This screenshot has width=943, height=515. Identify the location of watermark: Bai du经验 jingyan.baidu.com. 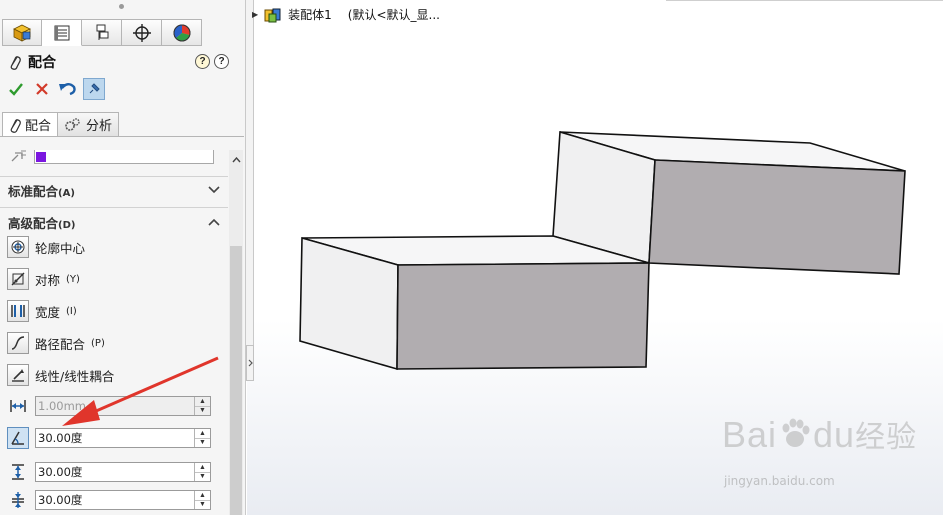
(820, 450).